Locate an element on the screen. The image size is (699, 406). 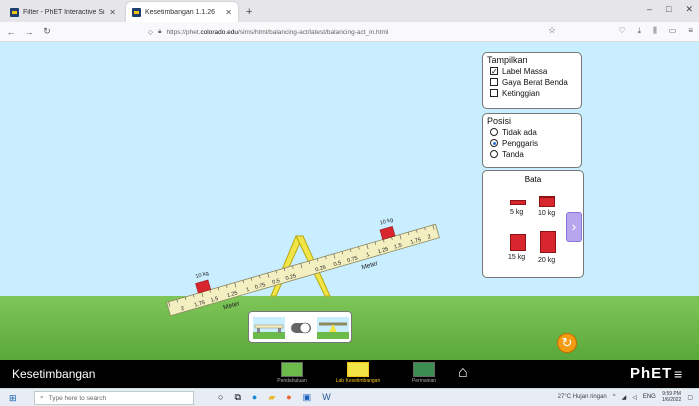
file-explorer-icon: ▰ is located at coordinates (271, 397).